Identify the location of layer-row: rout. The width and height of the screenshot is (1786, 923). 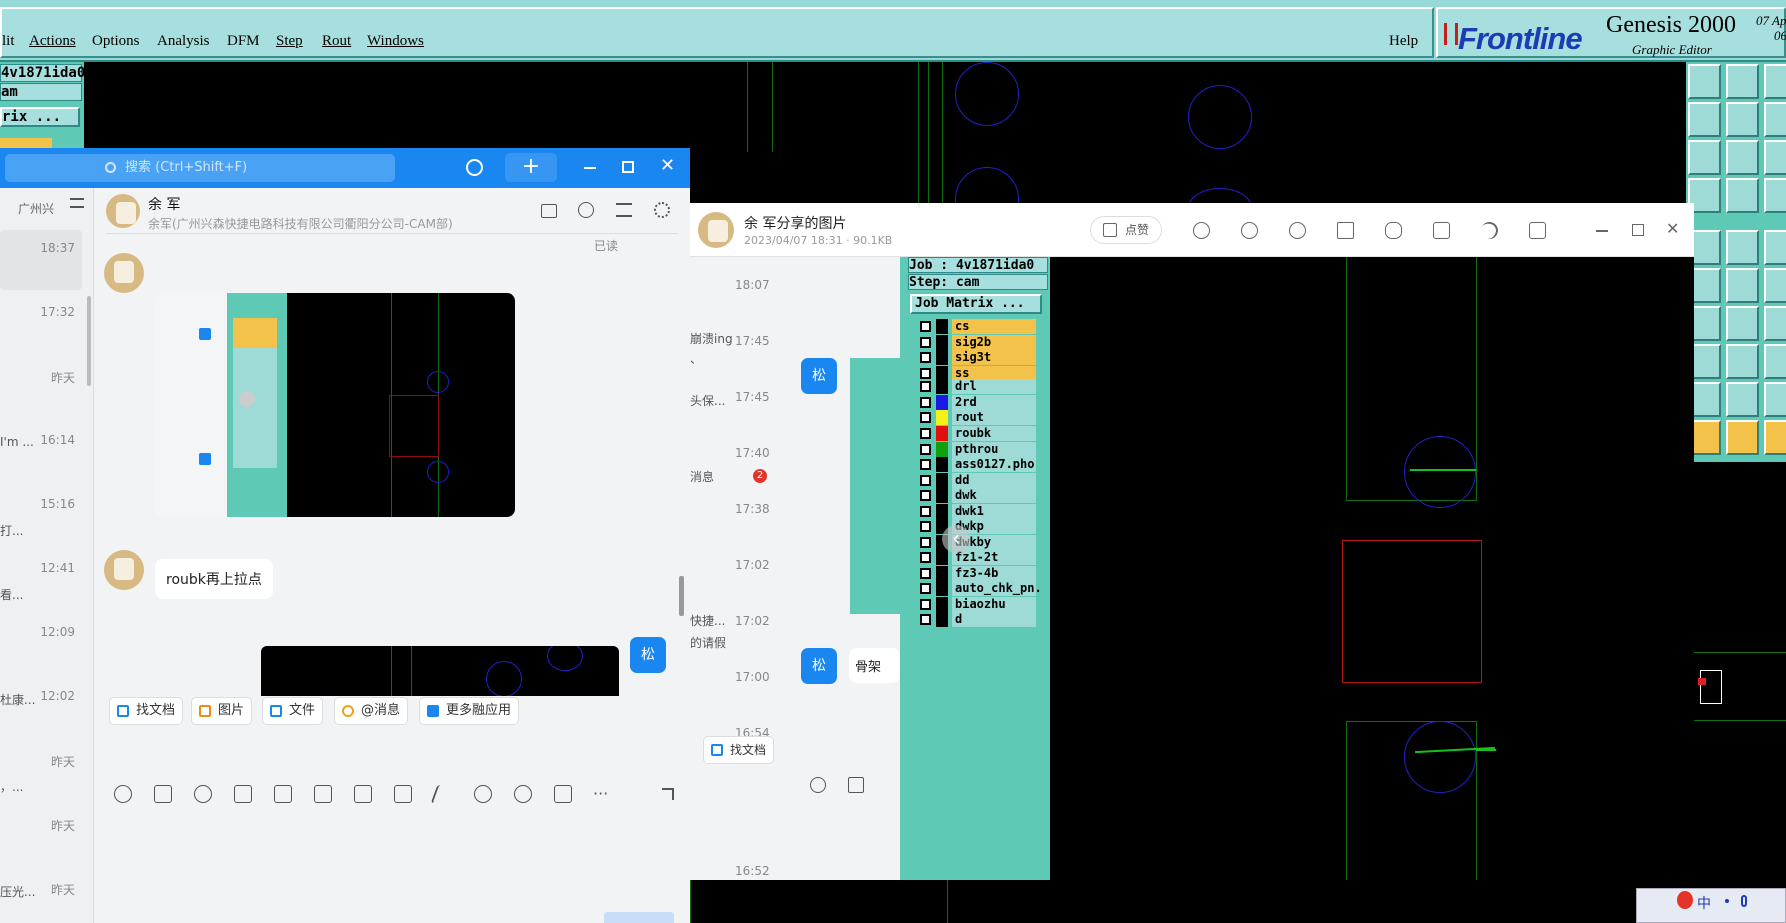
(976, 417).